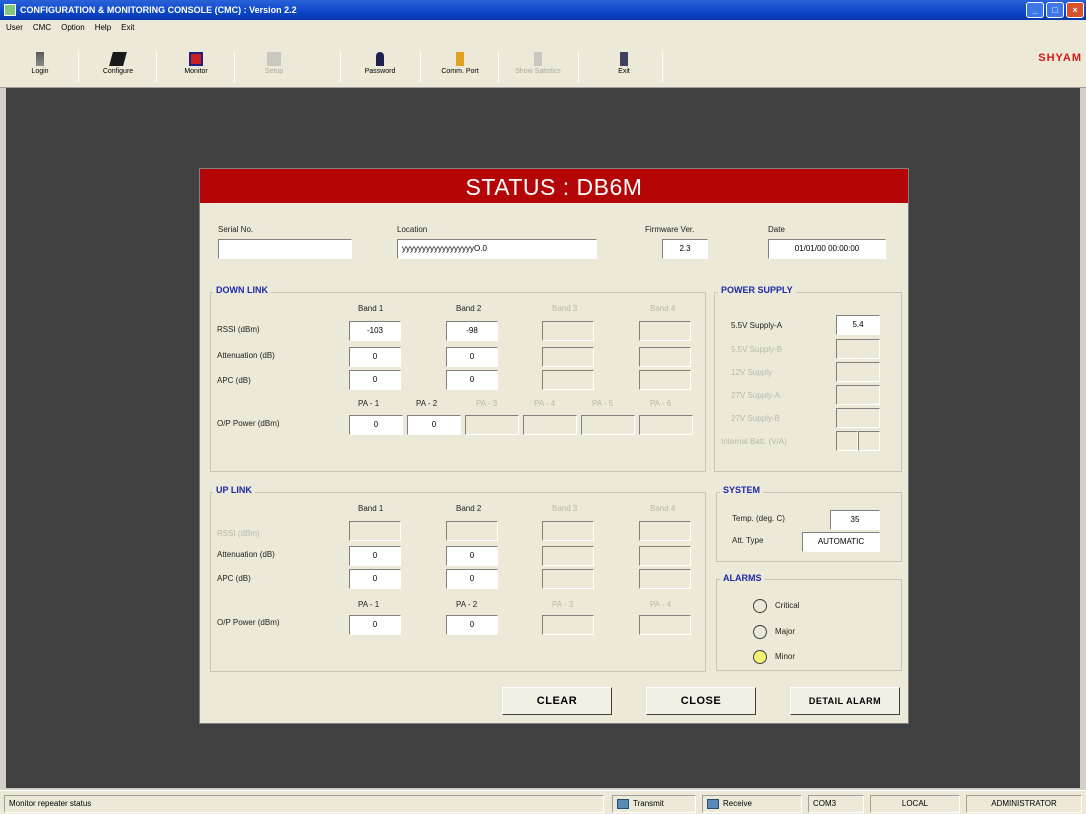  I want to click on dialog-title: STATUS : DB6M, so click(554, 186).